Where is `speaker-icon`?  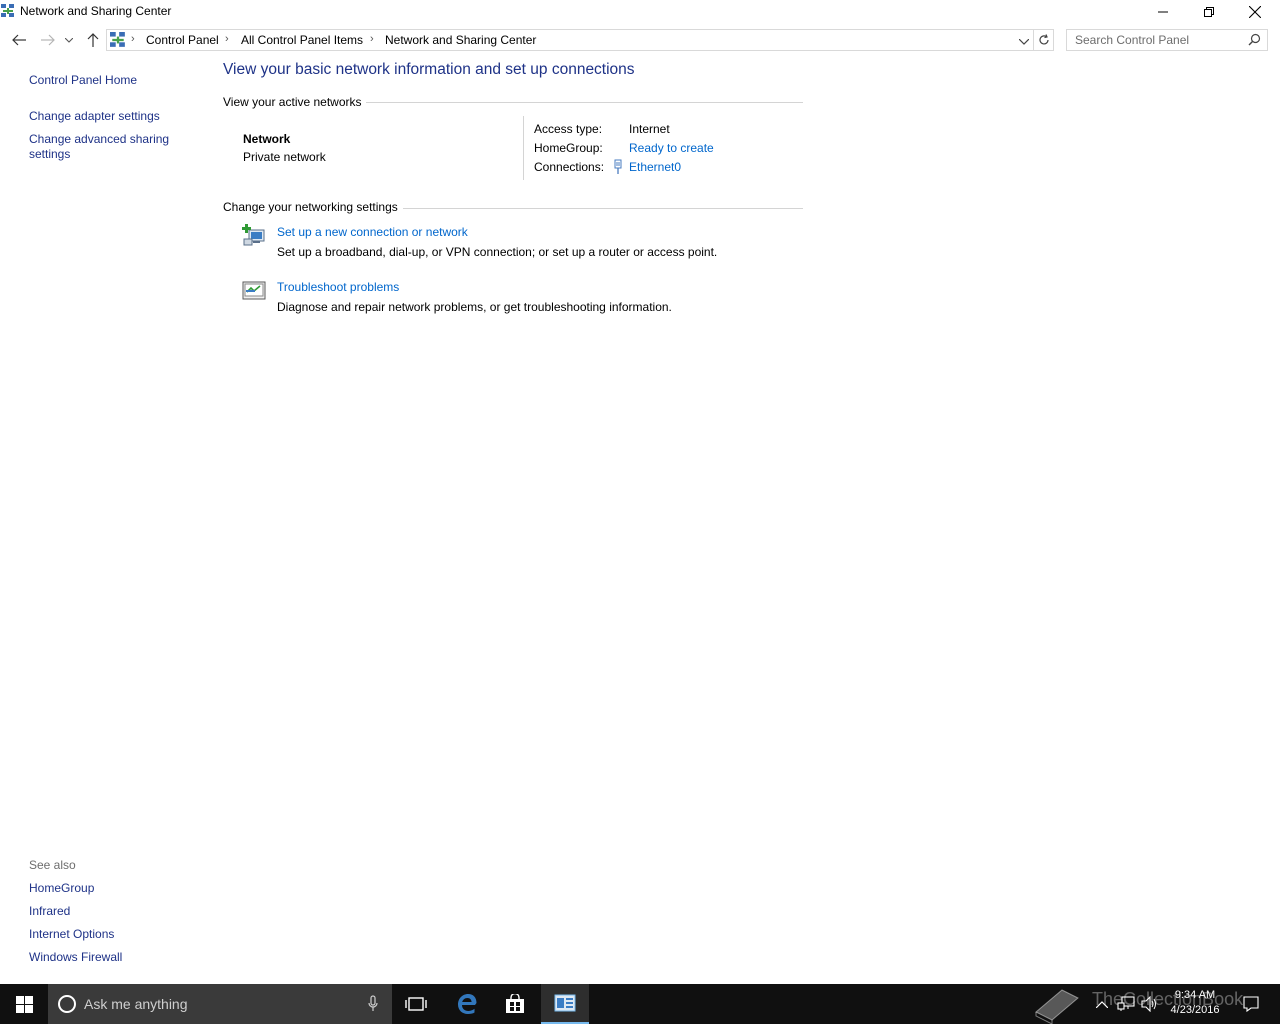
speaker-icon is located at coordinates (1148, 1004).